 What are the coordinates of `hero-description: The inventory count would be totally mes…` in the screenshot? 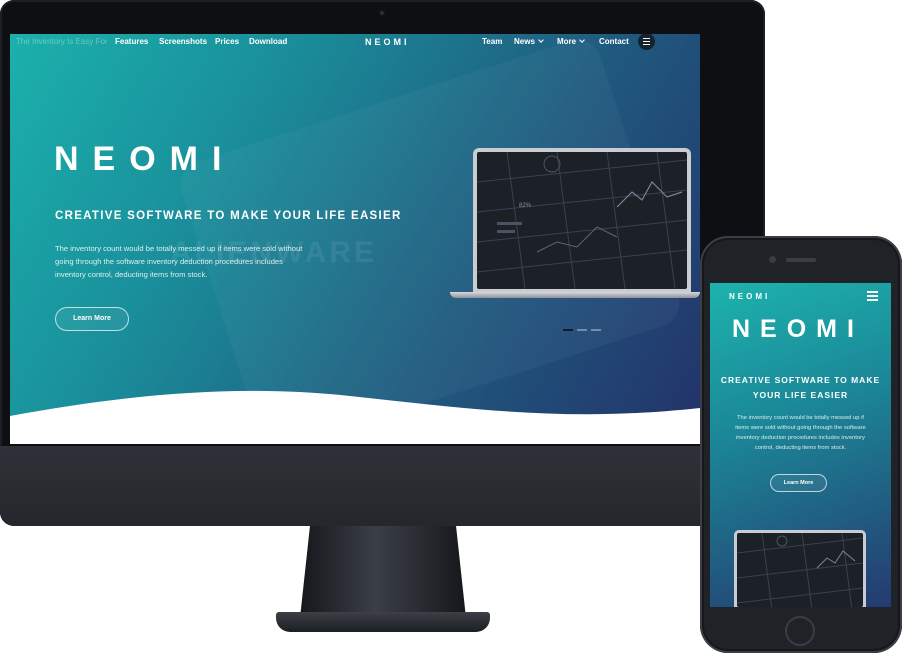 It's located at (179, 261).